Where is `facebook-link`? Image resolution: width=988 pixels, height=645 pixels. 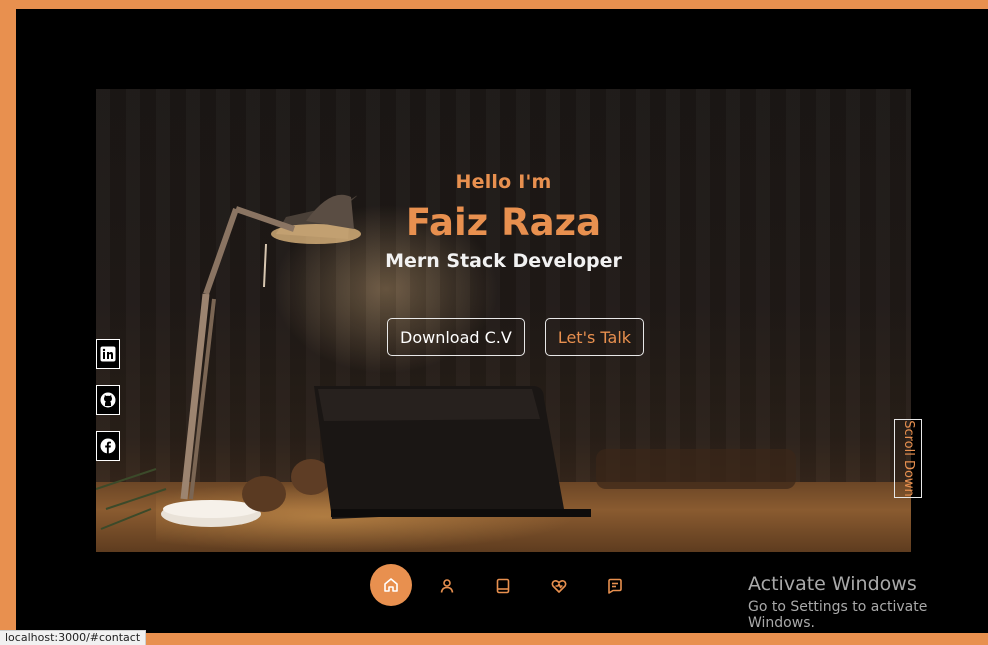 facebook-link is located at coordinates (108, 446).